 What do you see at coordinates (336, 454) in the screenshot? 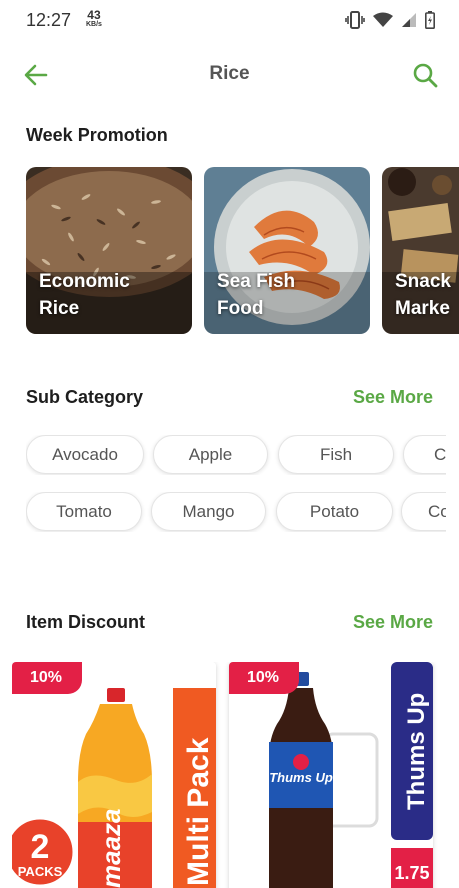
I see `category-chip: Fish` at bounding box center [336, 454].